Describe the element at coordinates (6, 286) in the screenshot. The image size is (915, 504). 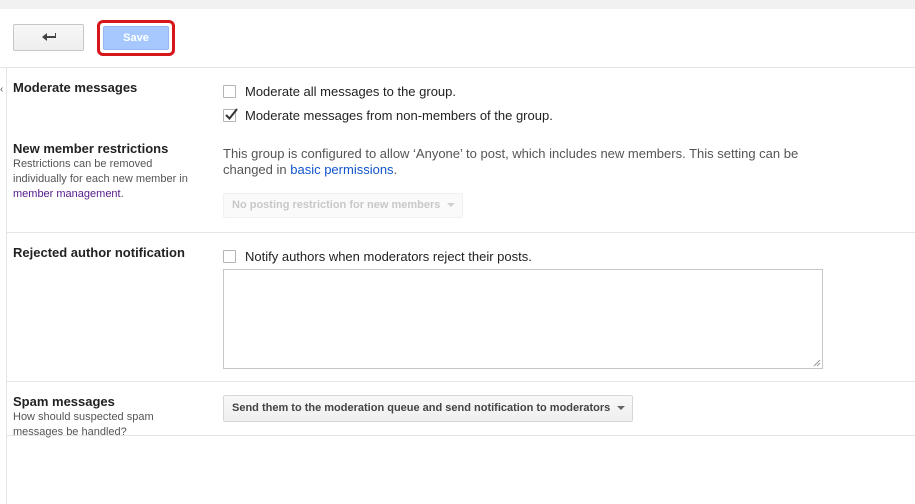
I see `left-rail` at that location.